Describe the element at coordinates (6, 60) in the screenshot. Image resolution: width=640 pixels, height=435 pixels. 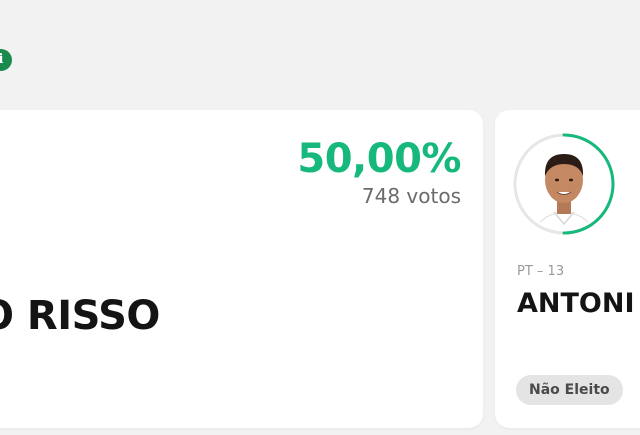
I see `info-icon: i` at that location.